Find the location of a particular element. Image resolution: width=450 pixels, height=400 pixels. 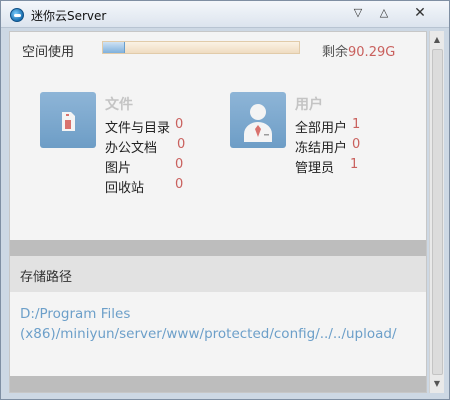

storage-usage-fill is located at coordinates (114, 47).